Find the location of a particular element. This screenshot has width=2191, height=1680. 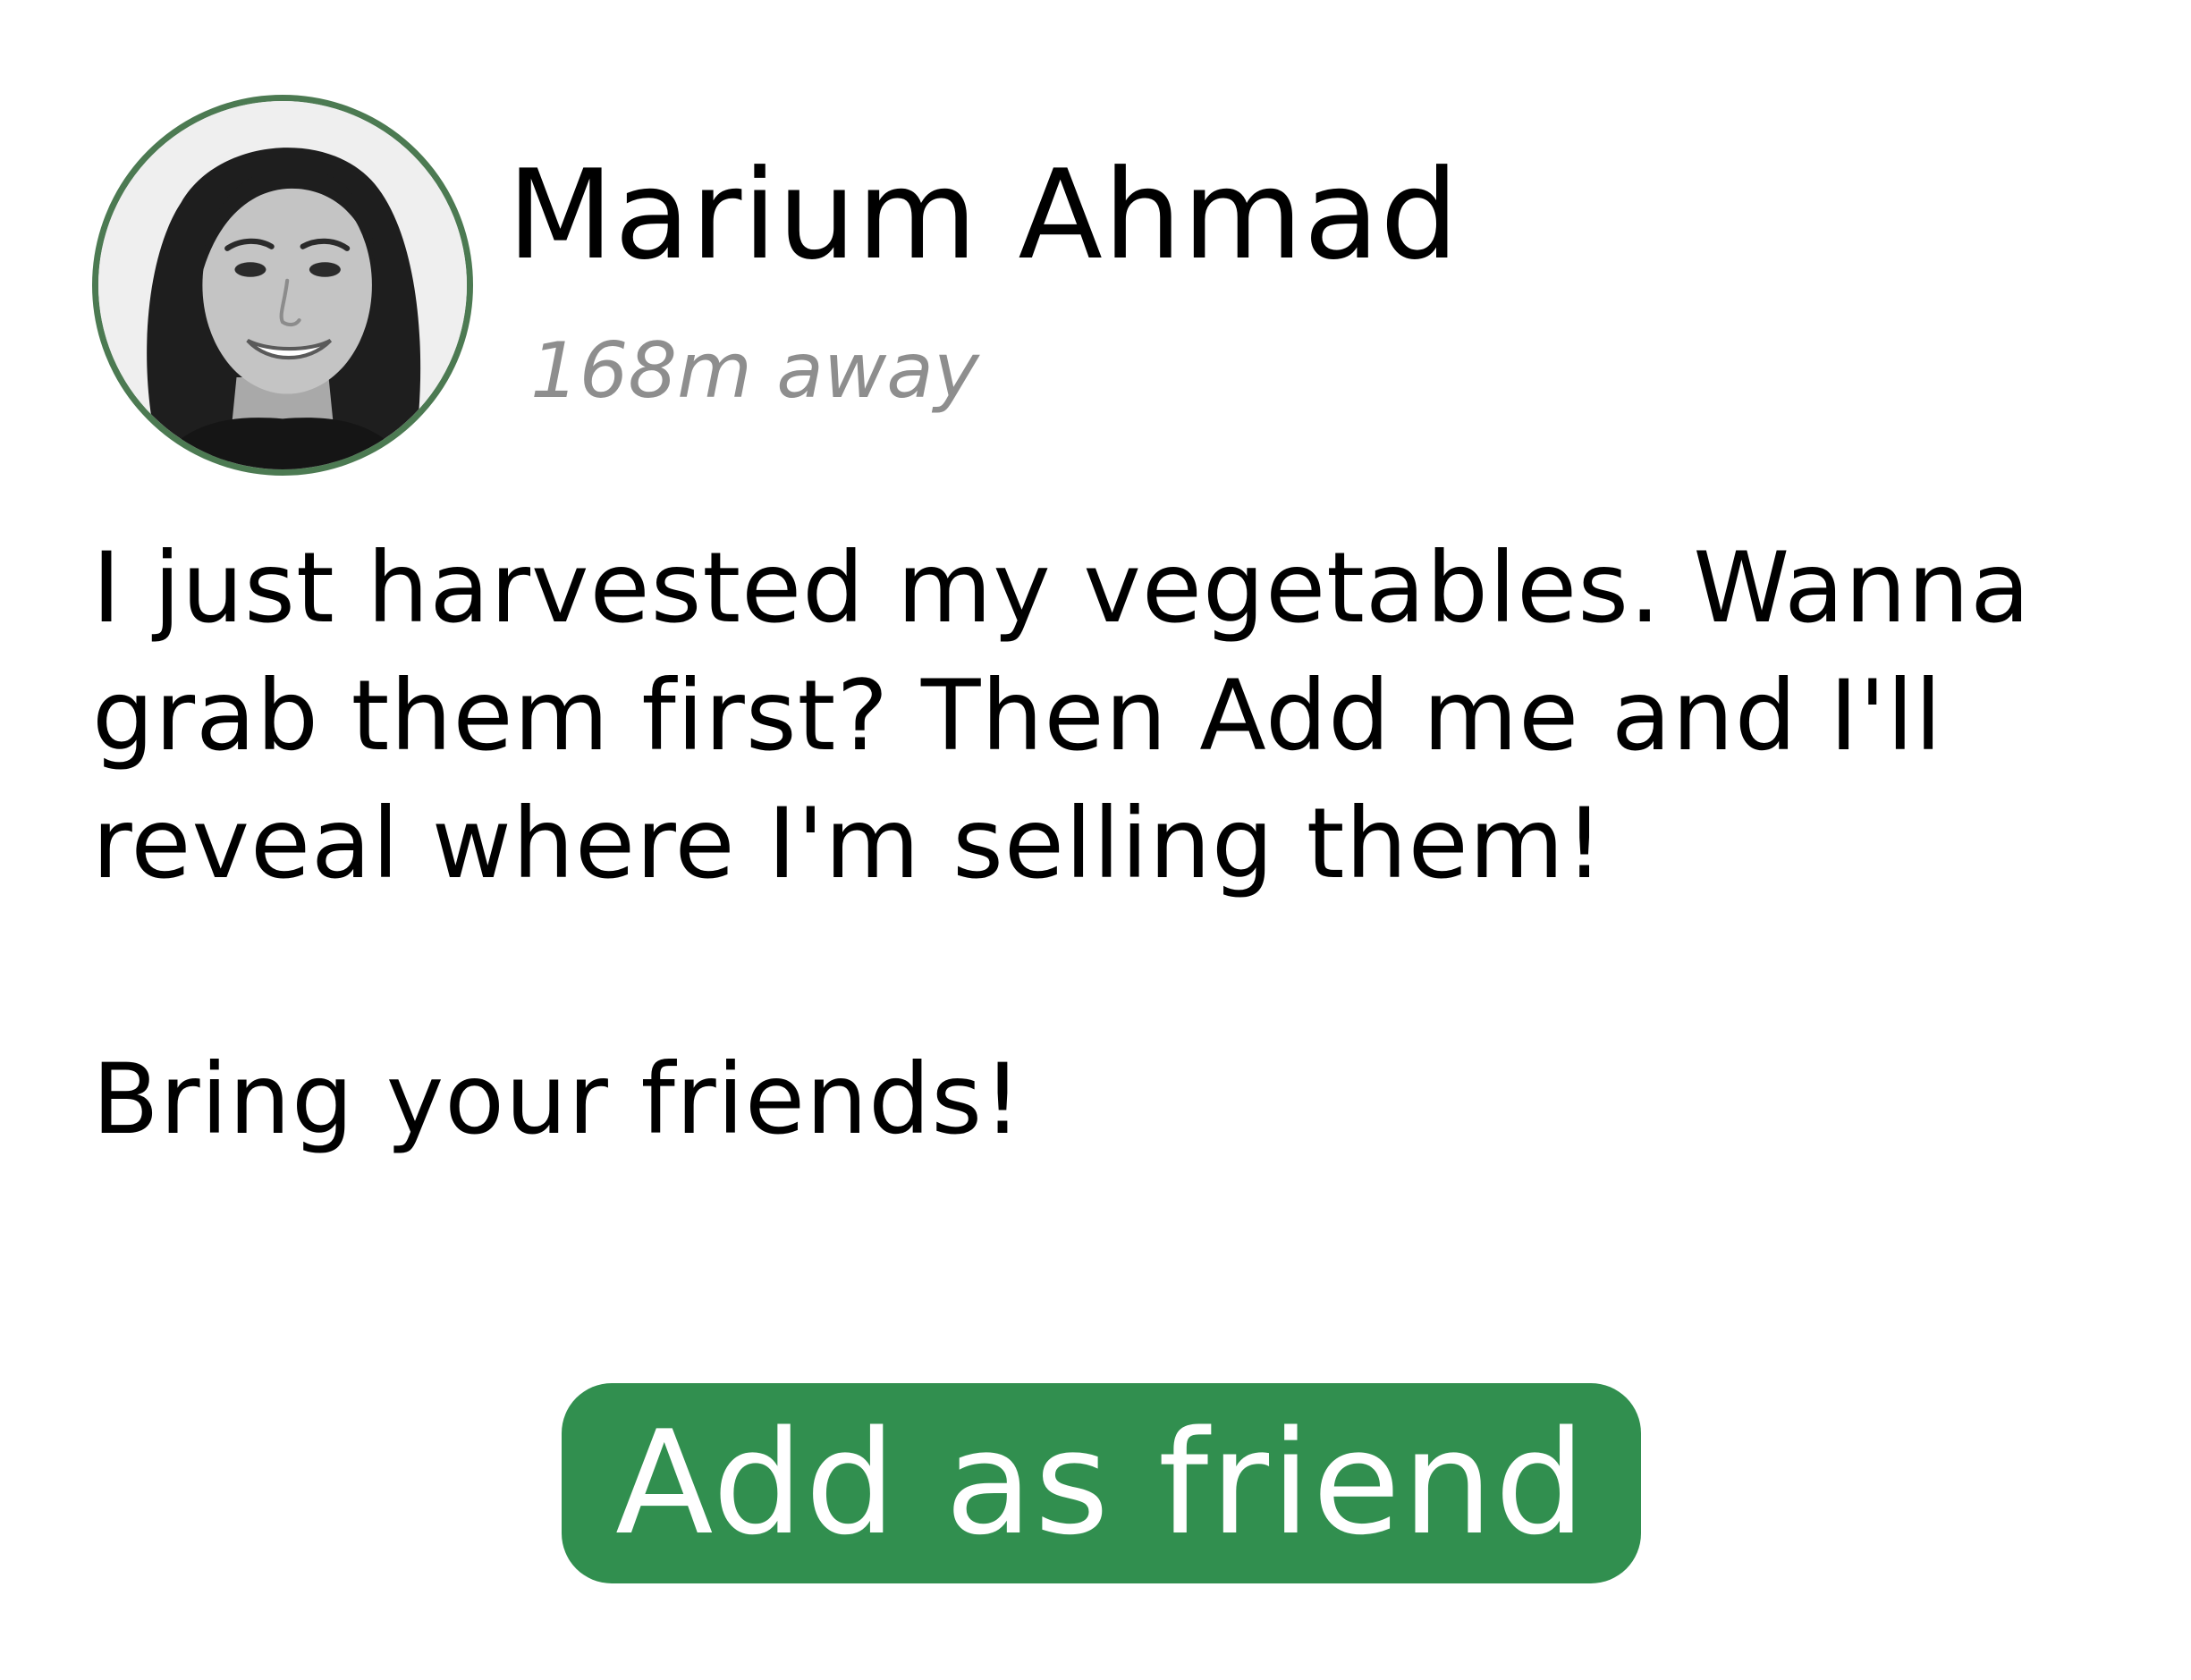

message-paragraph: Bring your friends! is located at coordinates (557, 1099).